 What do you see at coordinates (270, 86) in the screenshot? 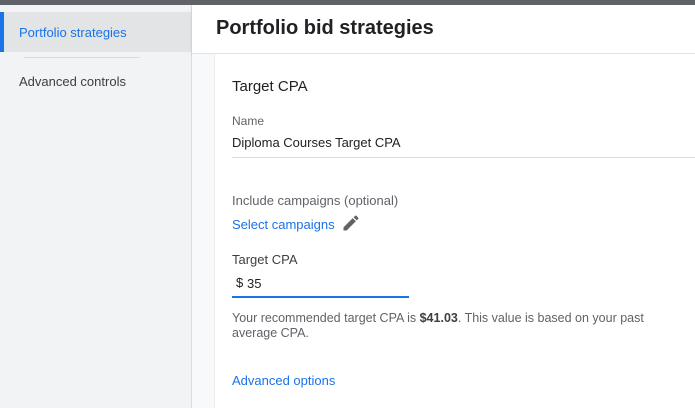
I see `section-title: Target CPA` at bounding box center [270, 86].